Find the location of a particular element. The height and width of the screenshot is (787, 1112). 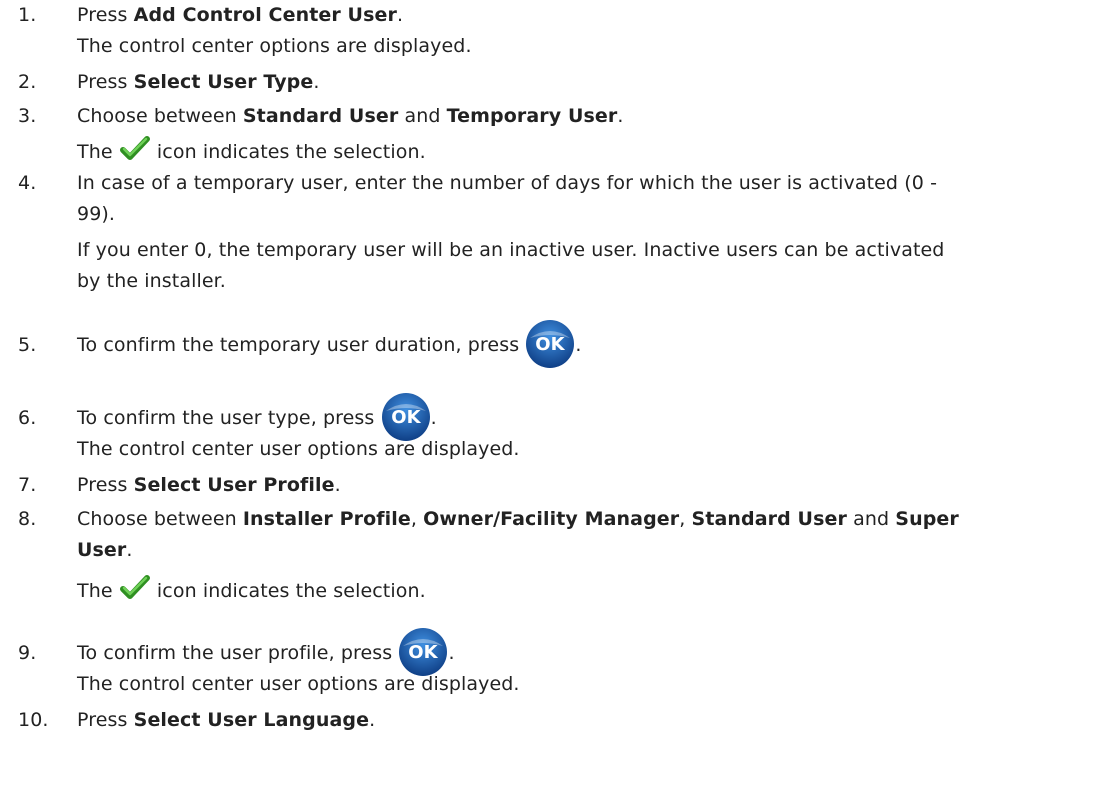

step-number: 9. is located at coordinates (27, 653).